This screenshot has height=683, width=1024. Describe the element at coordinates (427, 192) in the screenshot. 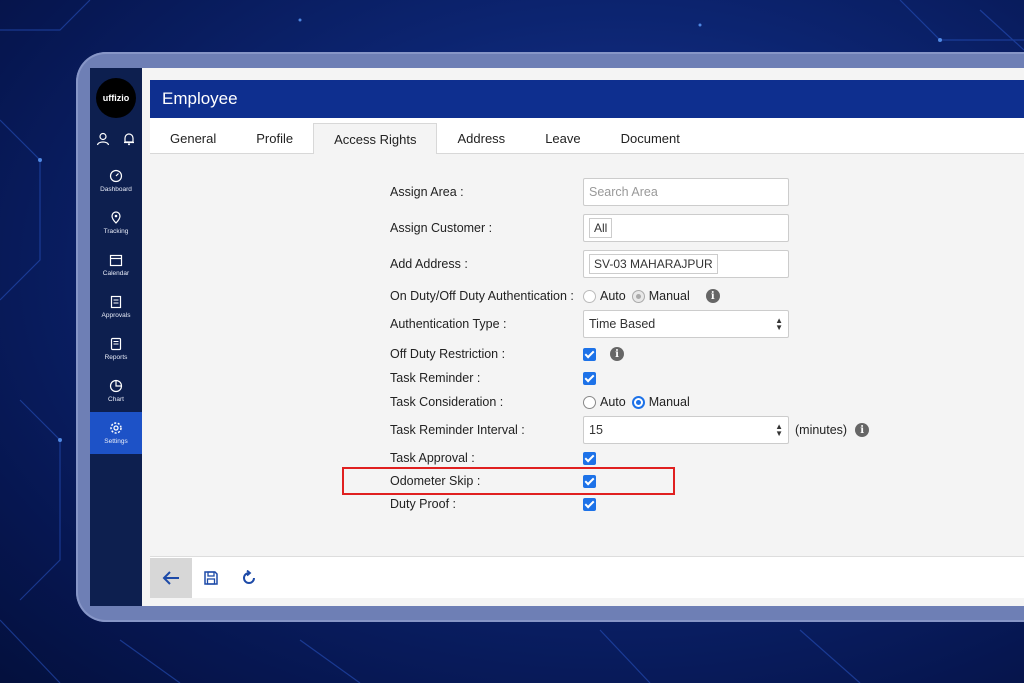

I see `assign-area-label: Assign Area :` at that location.